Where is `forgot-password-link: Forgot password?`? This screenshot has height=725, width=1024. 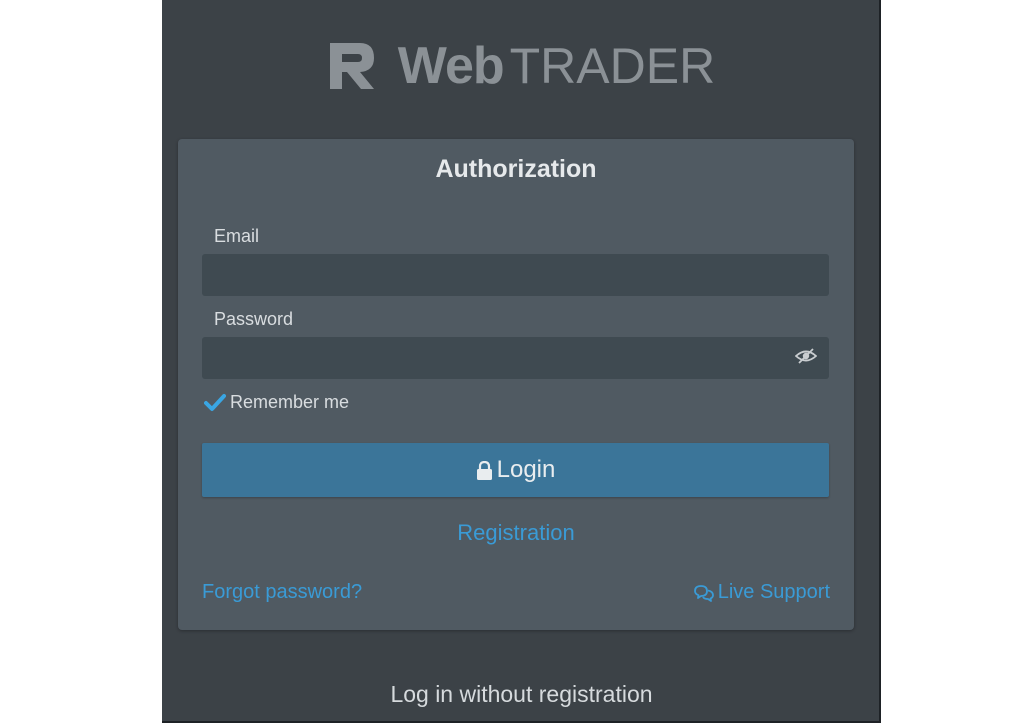
forgot-password-link: Forgot password? is located at coordinates (282, 592).